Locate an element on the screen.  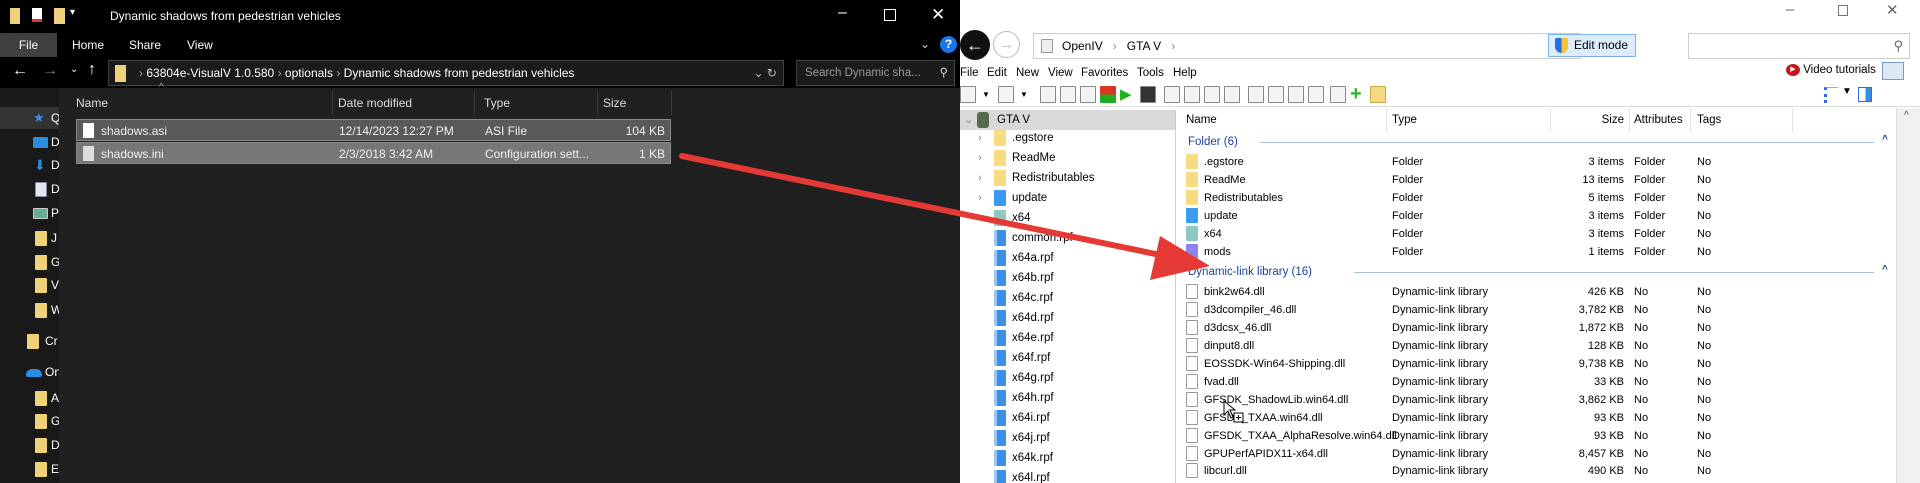
drag-copy-cursor-icon is located at coordinates (1233, 411).